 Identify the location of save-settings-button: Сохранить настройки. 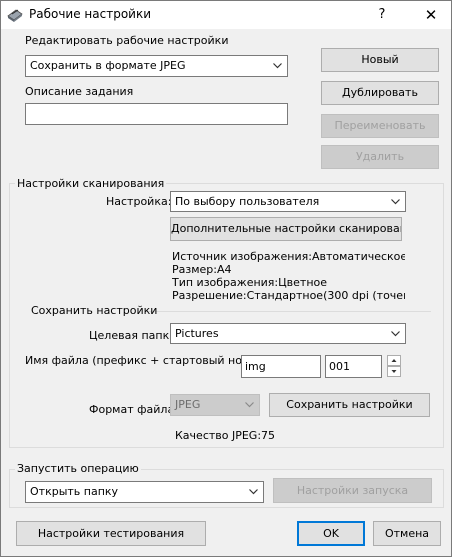
(349, 405).